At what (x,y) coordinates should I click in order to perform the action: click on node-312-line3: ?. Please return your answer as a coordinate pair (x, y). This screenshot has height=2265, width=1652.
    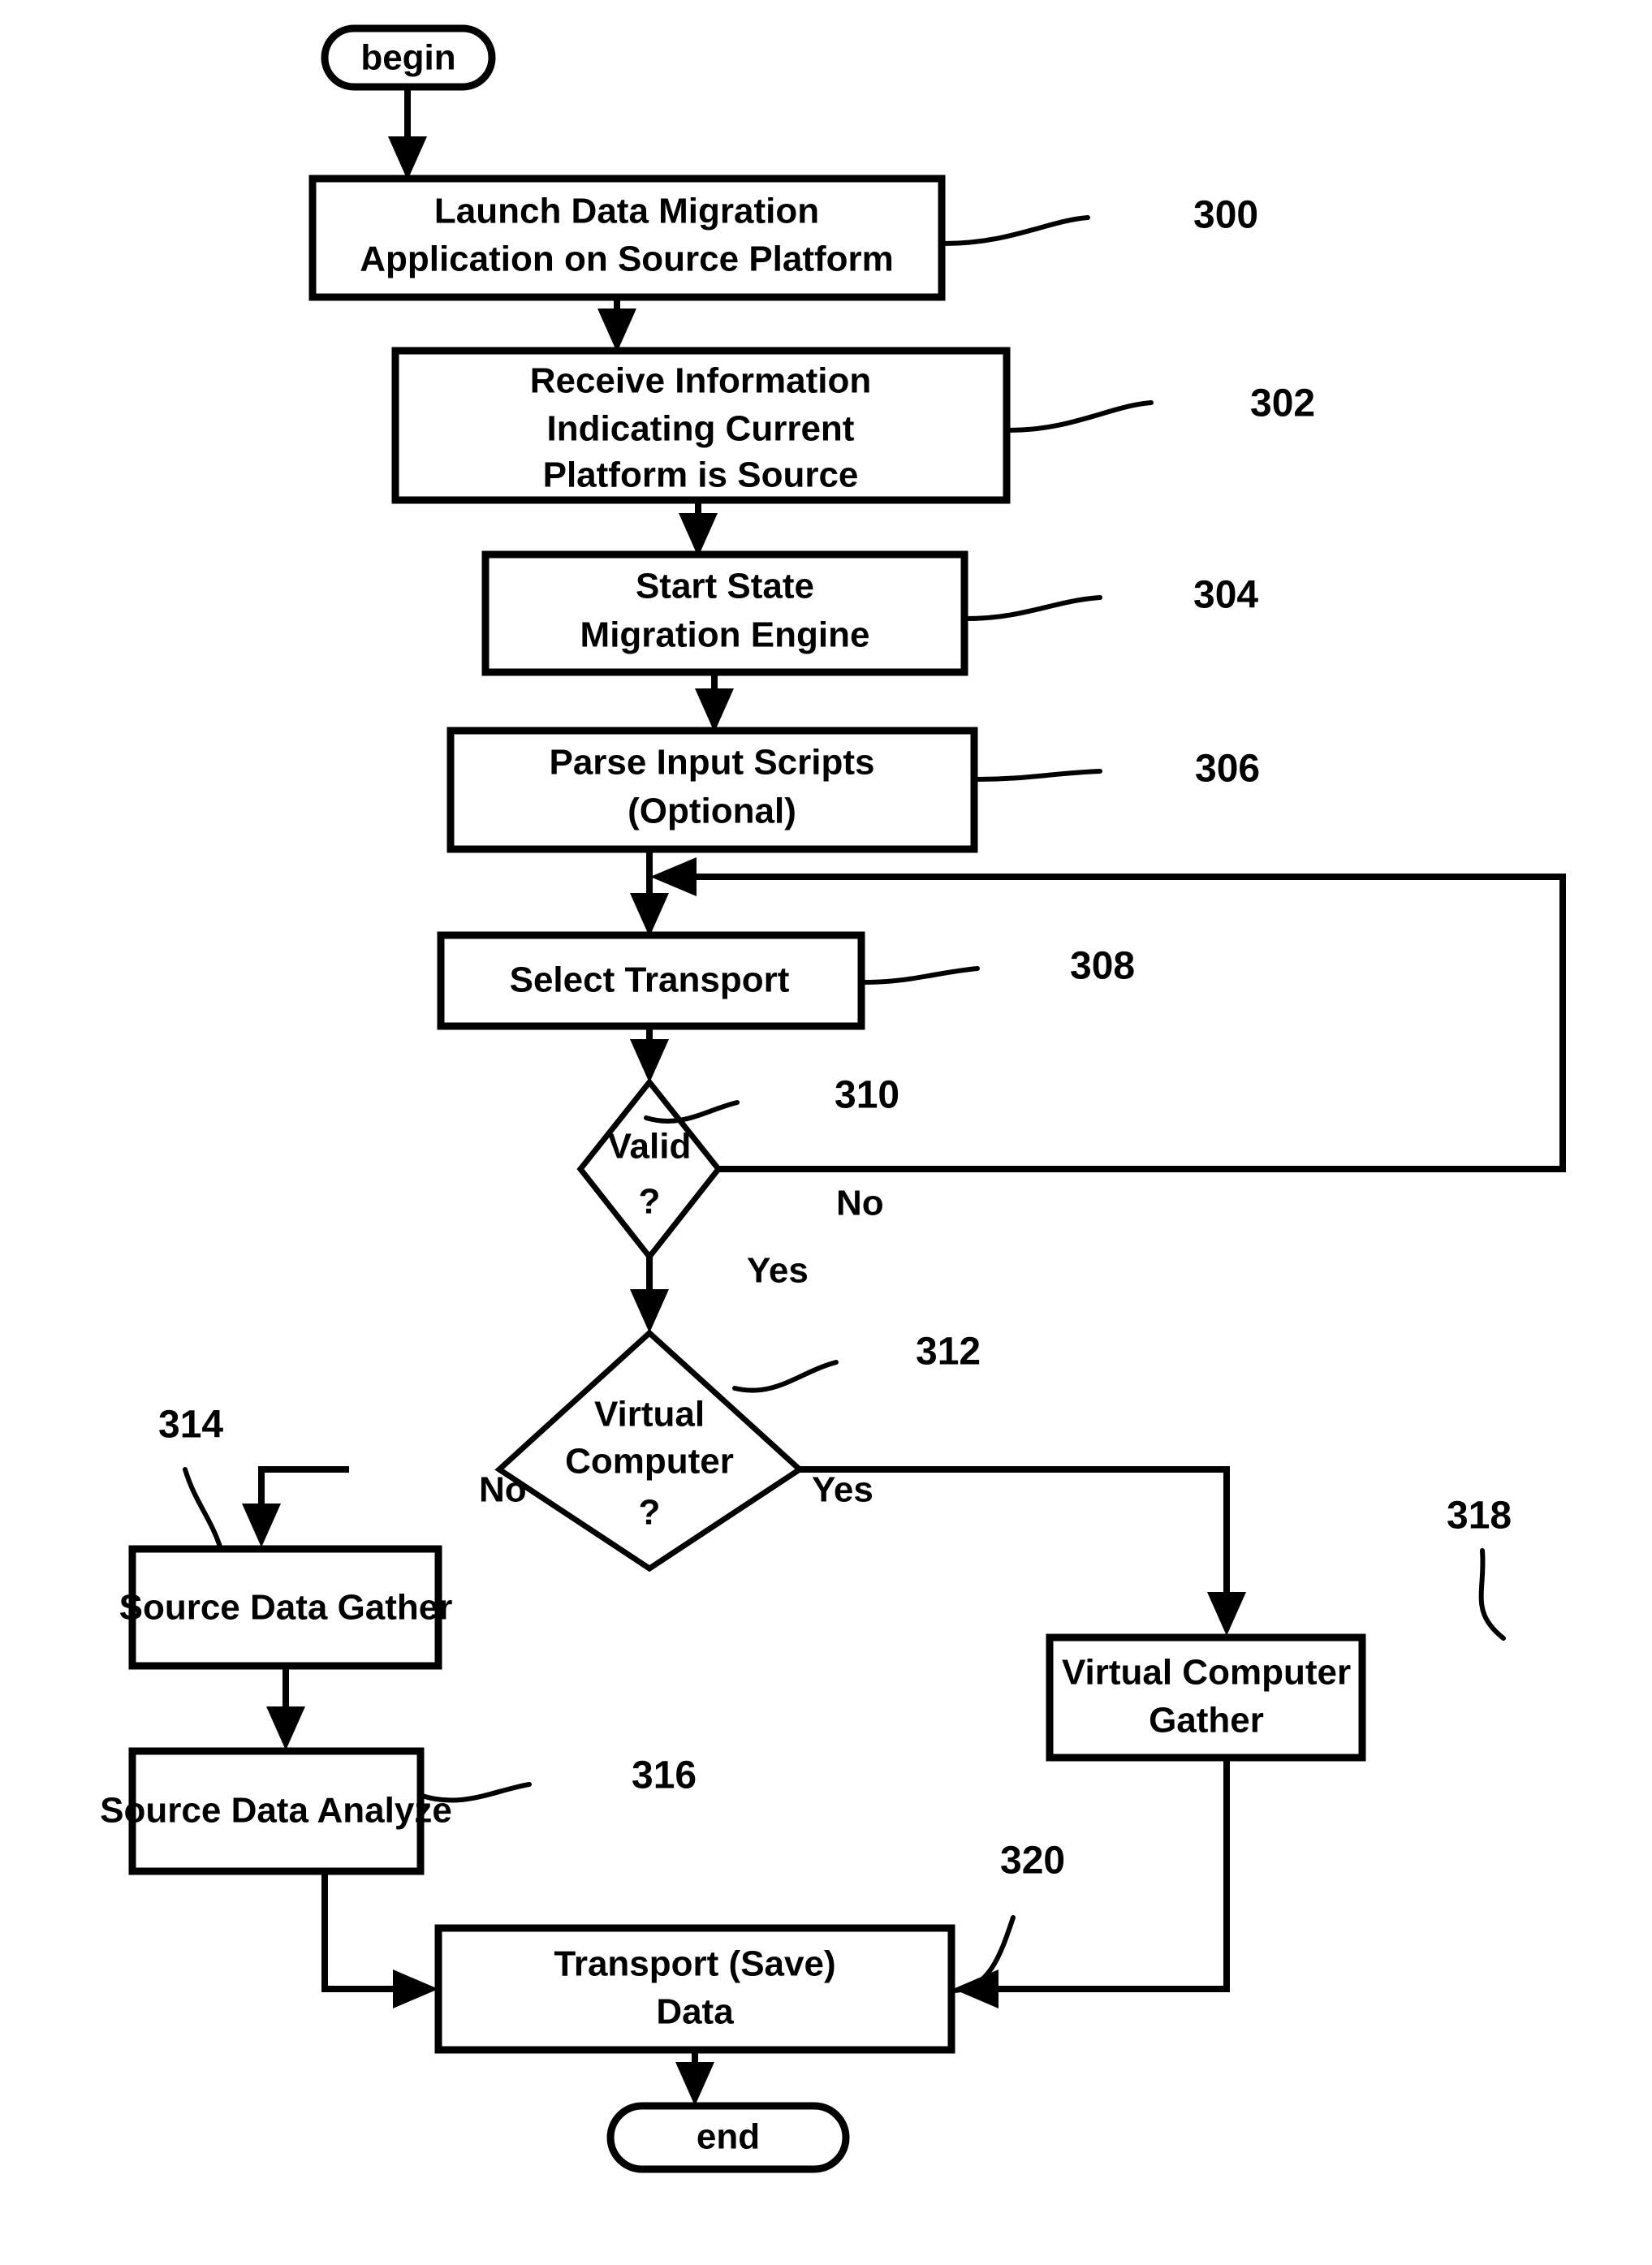
    Looking at the image, I should click on (650, 1513).